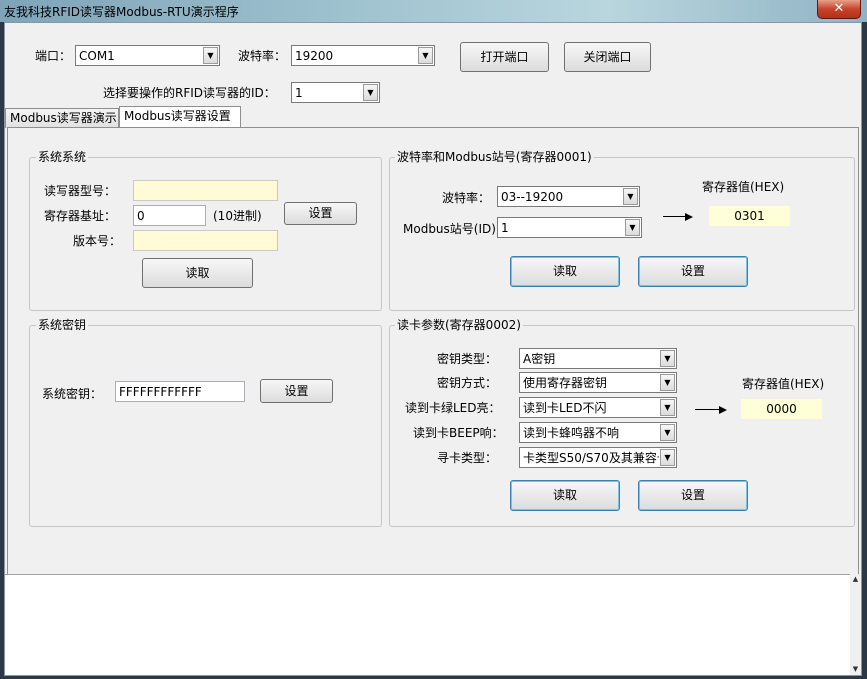 This screenshot has width=867, height=679. I want to click on card-reg-value: 0000, so click(781, 409).